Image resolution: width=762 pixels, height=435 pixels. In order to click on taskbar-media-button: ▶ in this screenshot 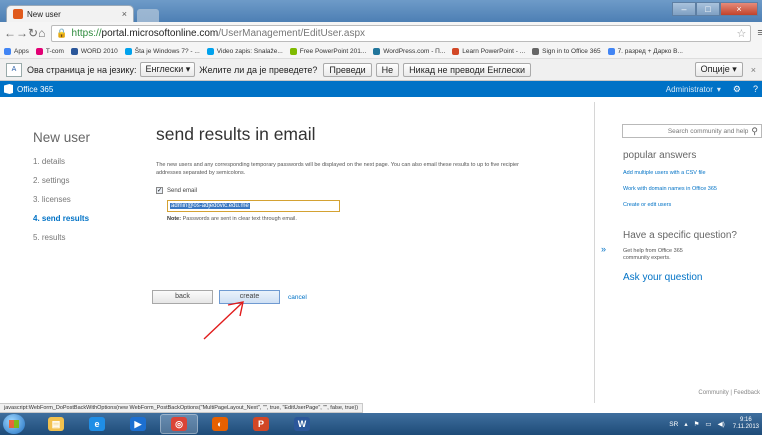, I will do `click(138, 424)`.